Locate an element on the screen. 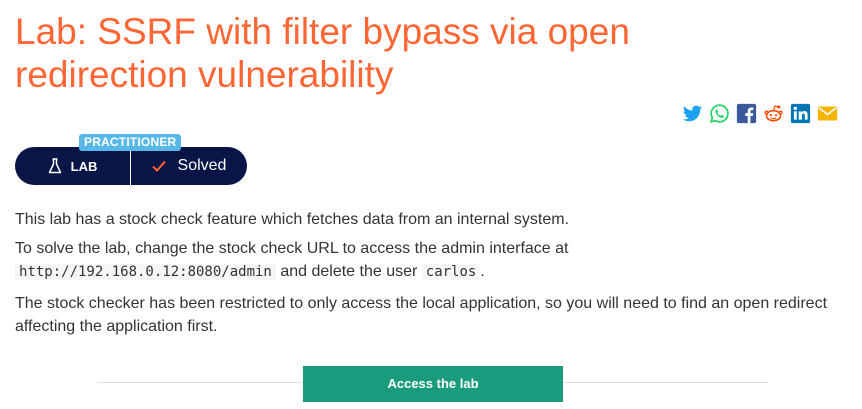  facebook-icon is located at coordinates (746, 113).